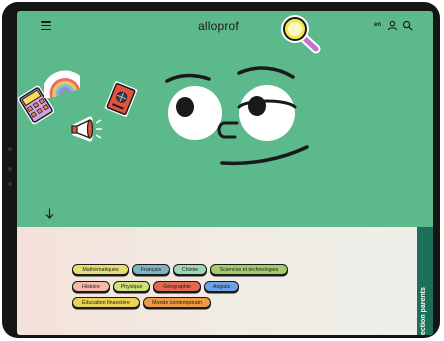  I want to click on search-icon, so click(407, 25).